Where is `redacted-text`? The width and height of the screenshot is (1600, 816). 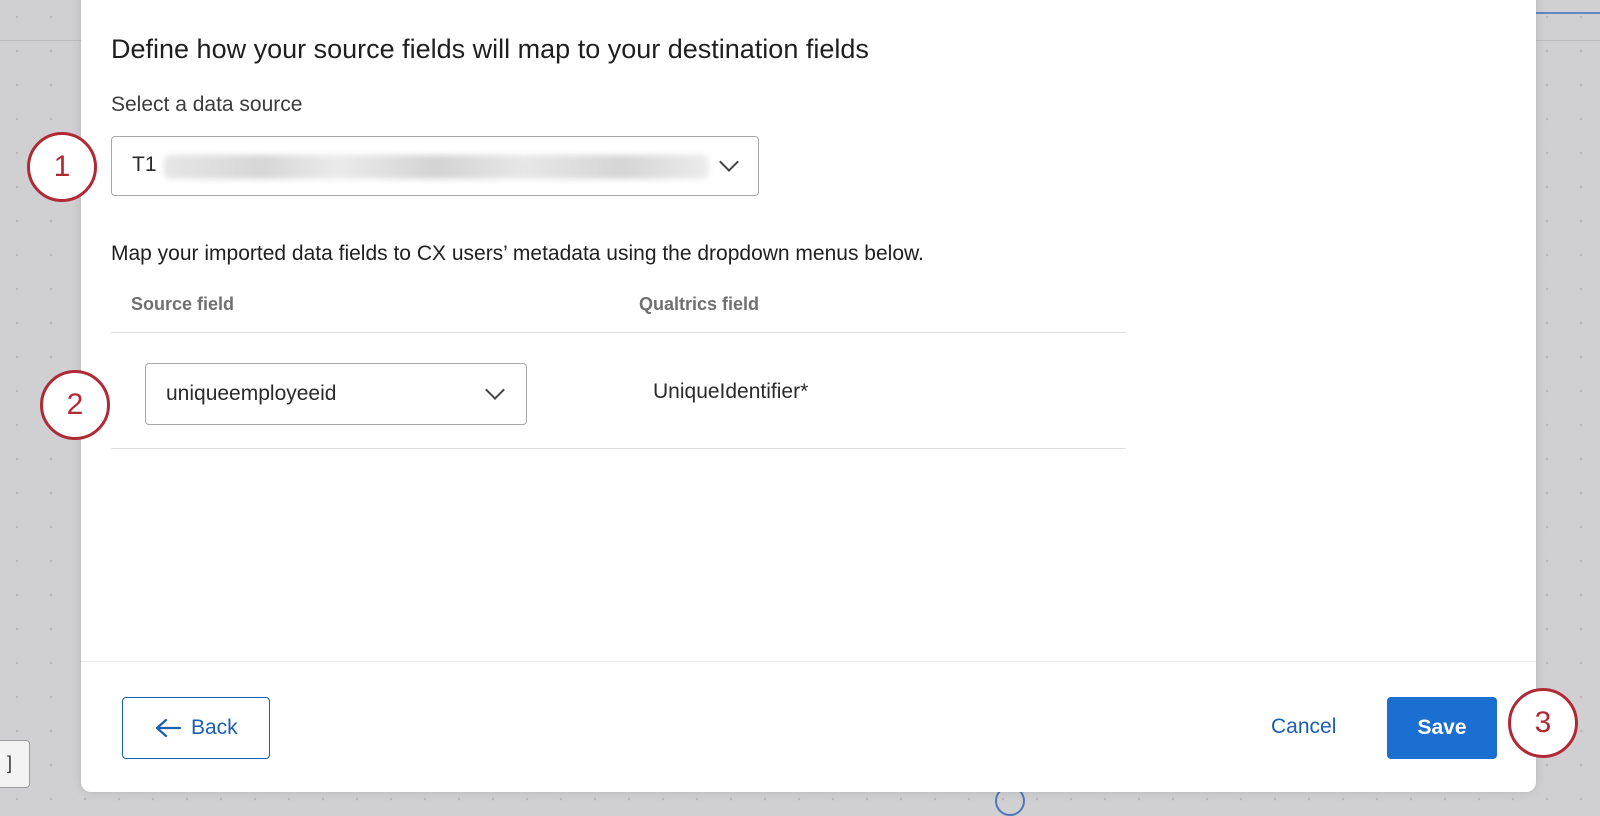 redacted-text is located at coordinates (436, 167).